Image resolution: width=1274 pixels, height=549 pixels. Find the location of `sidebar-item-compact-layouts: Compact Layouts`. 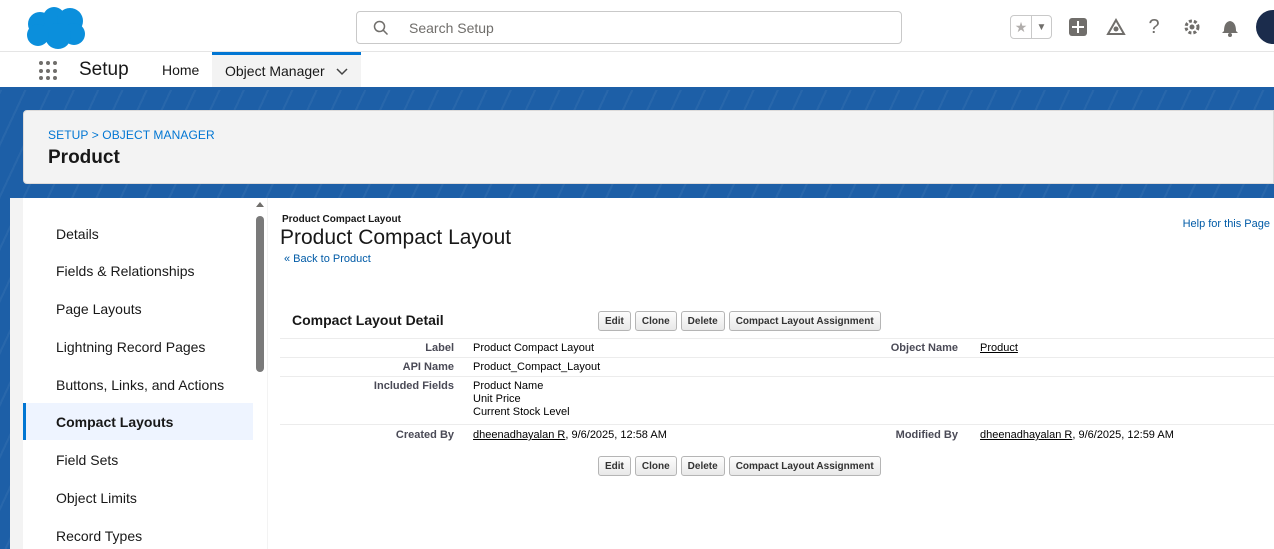

sidebar-item-compact-layouts: Compact Layouts is located at coordinates (138, 421).